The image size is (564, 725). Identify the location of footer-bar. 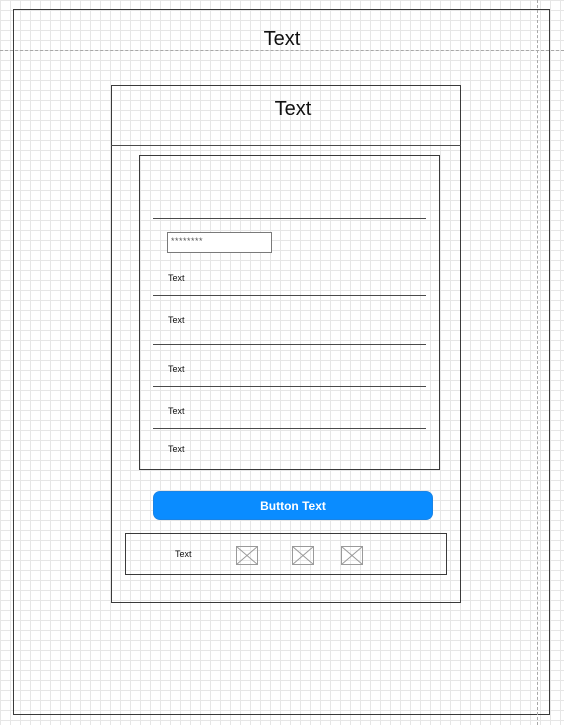
(286, 554).